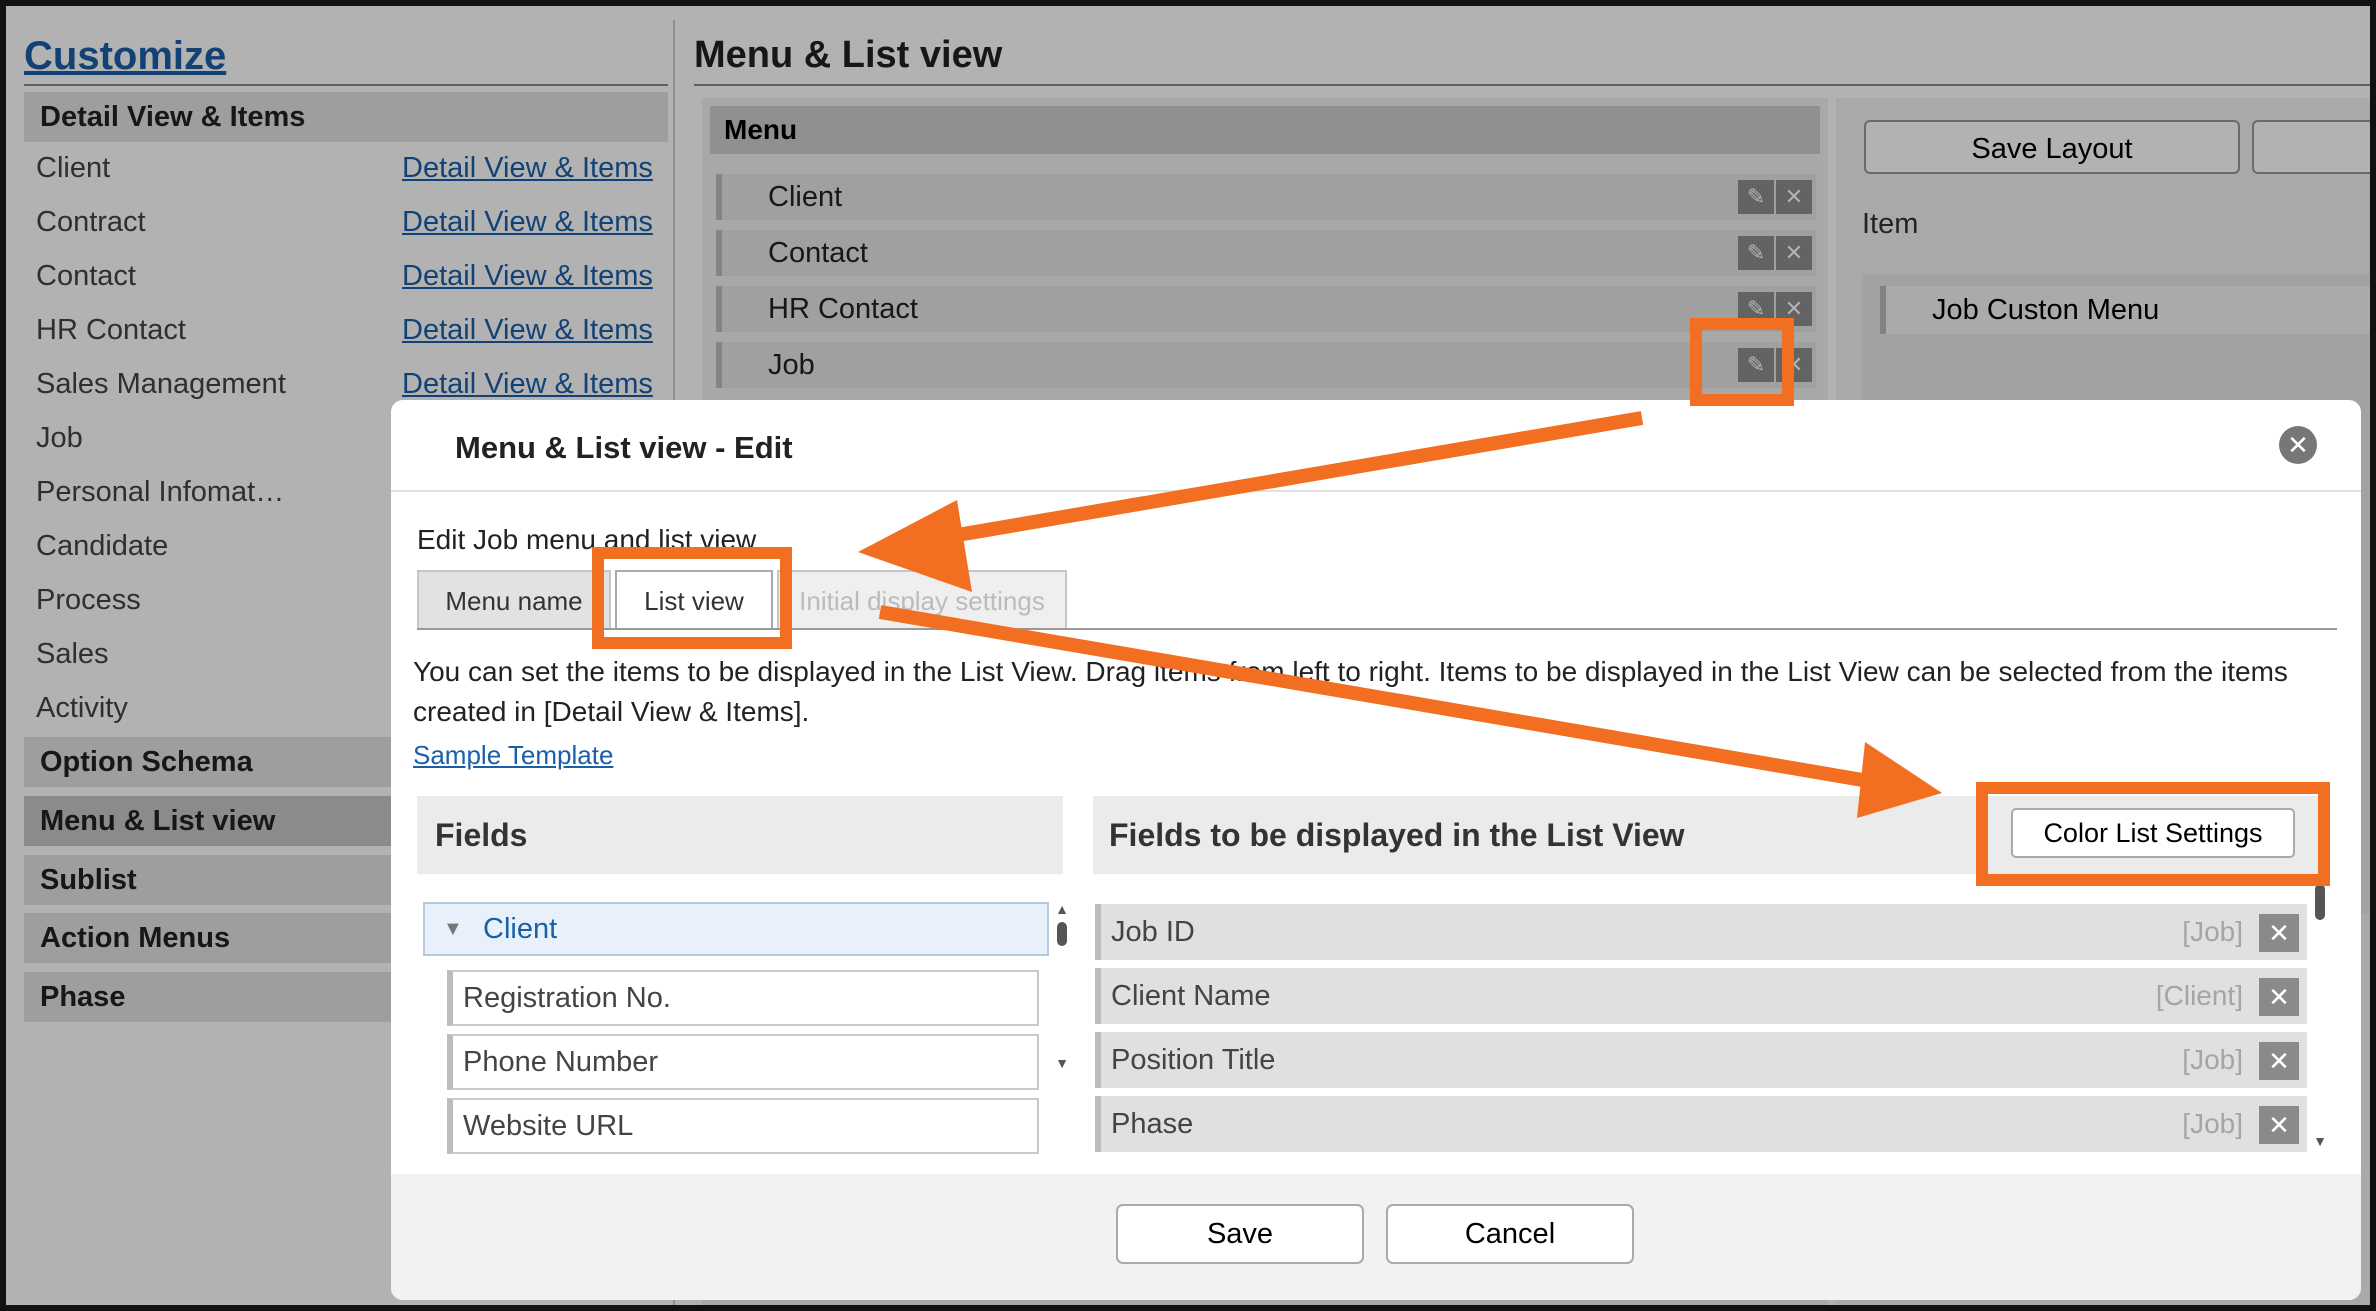 The width and height of the screenshot is (2376, 1311). I want to click on list-row-label: Client Name, so click(1191, 996).